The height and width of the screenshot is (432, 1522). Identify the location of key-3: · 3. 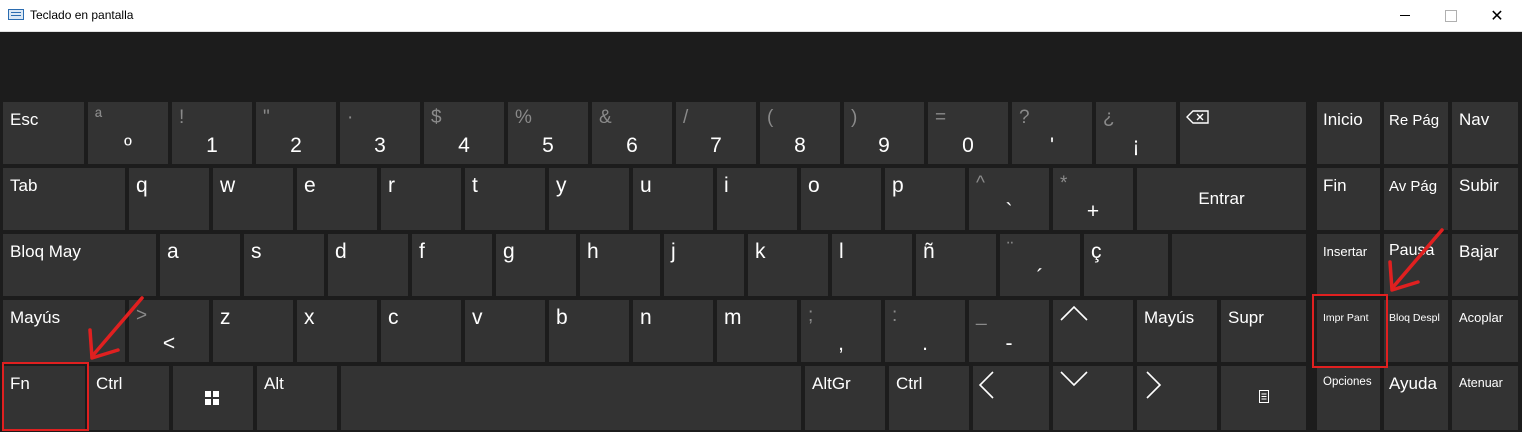
(380, 133).